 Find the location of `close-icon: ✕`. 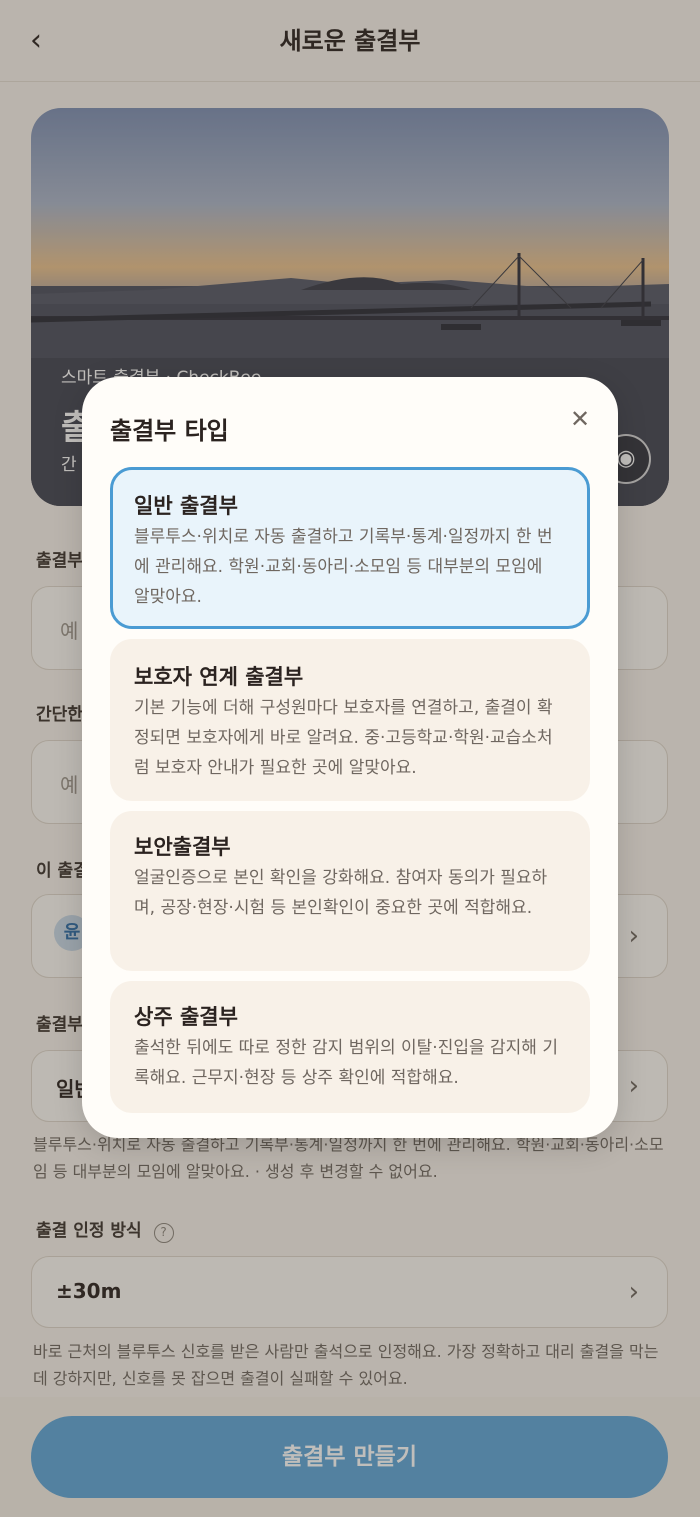

close-icon: ✕ is located at coordinates (580, 419).